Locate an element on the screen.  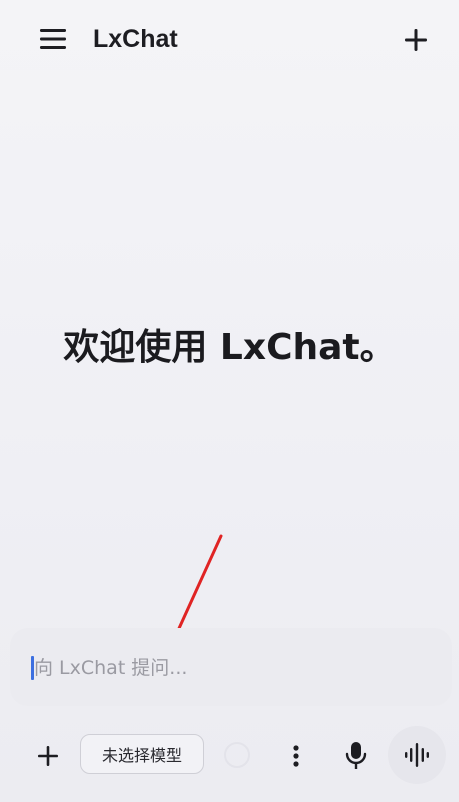
voice-mode-button is located at coordinates (417, 755).